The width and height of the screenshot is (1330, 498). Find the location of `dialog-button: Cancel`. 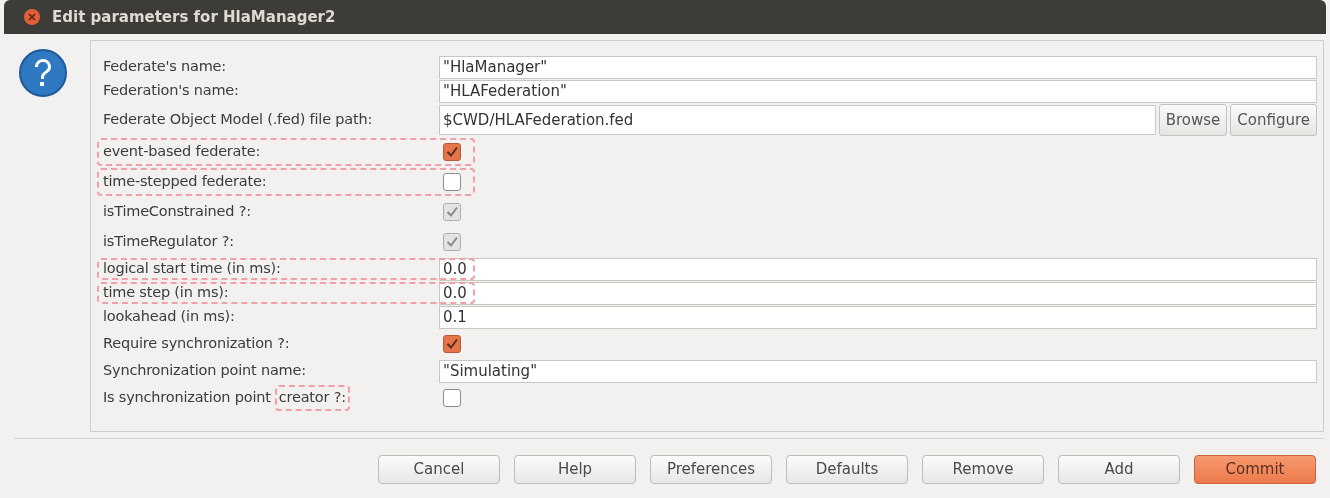

dialog-button: Cancel is located at coordinates (439, 469).